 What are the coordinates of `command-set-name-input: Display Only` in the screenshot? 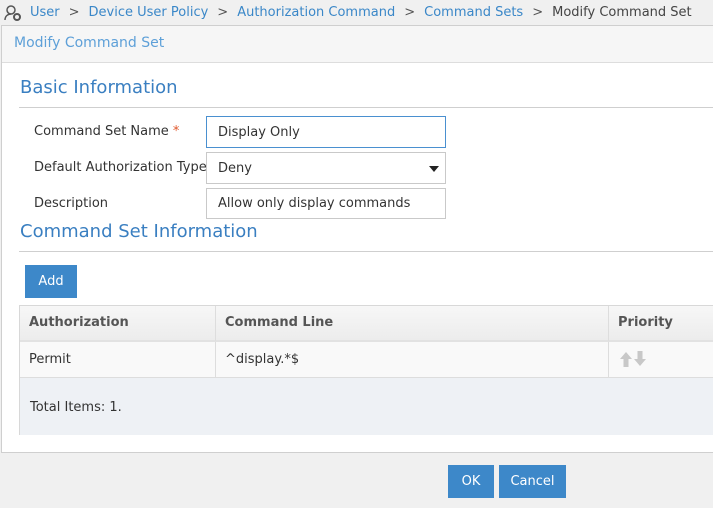 It's located at (326, 132).